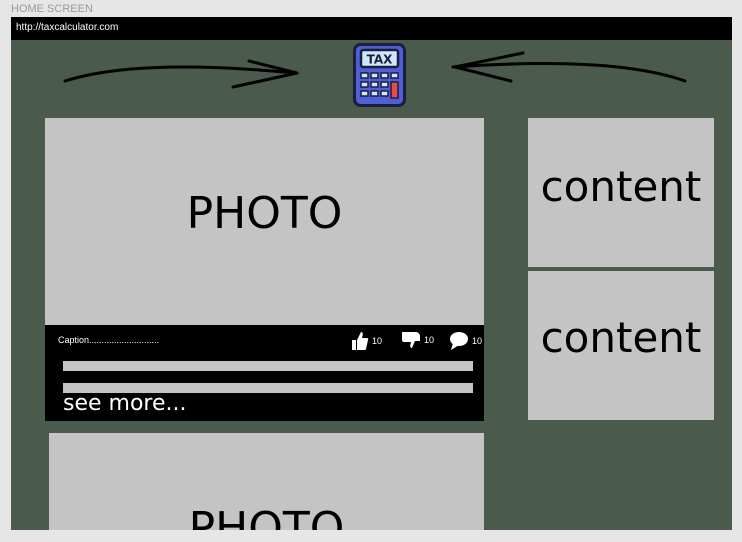 The width and height of the screenshot is (742, 542). I want to click on dislike-stat: 10, so click(417, 340).